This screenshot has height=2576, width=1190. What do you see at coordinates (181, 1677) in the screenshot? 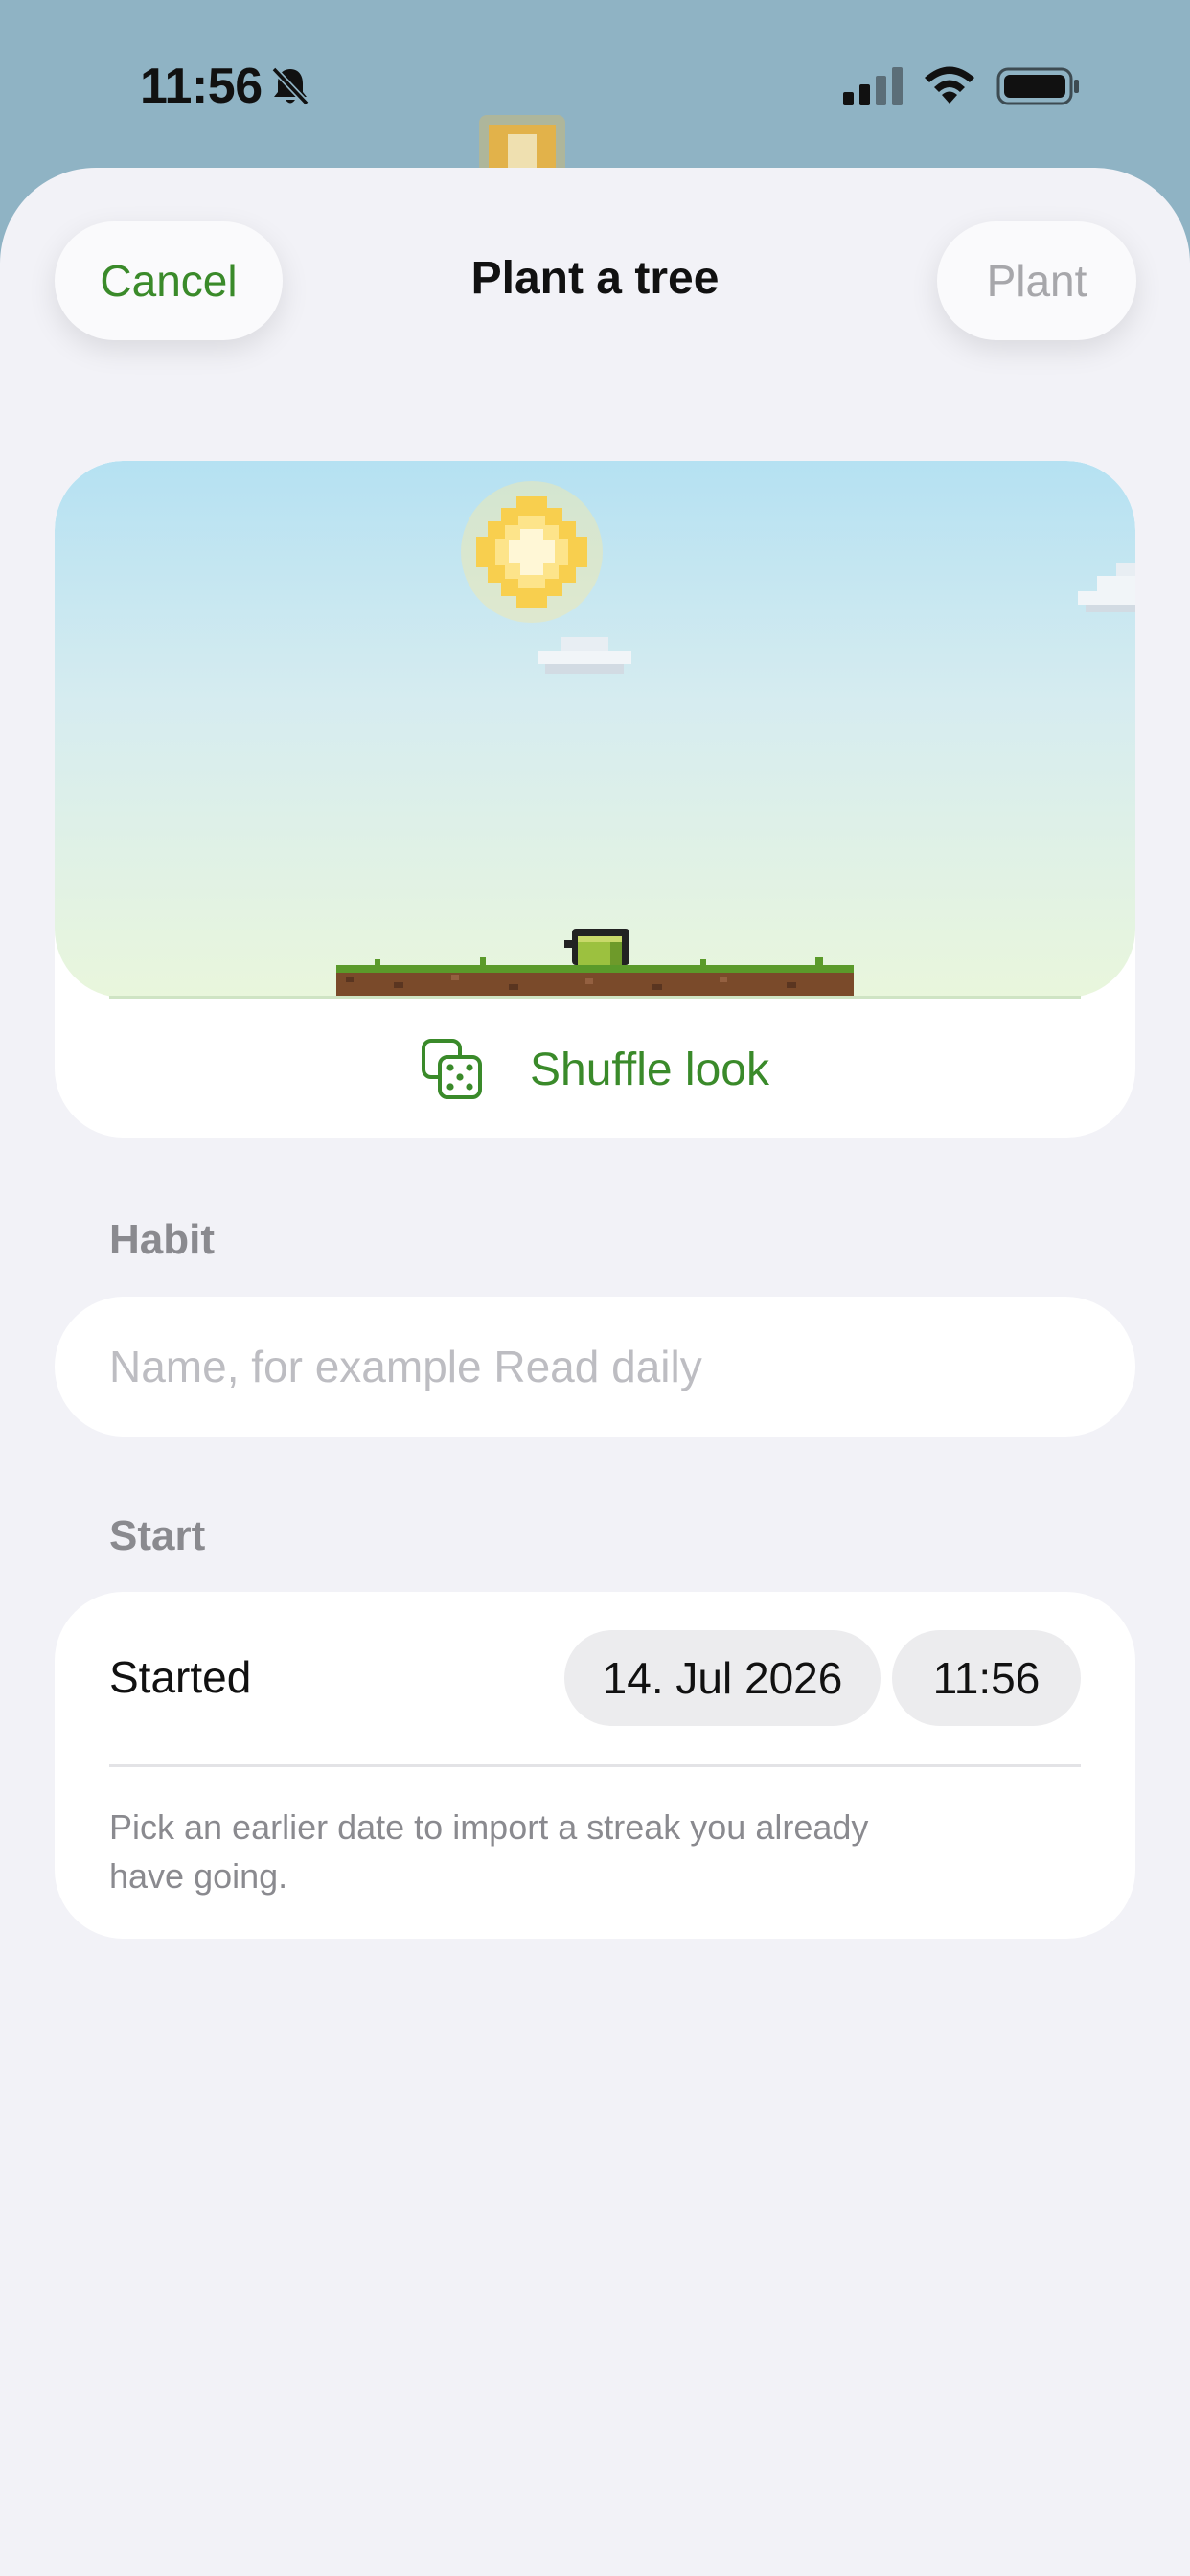
I see `started-label: Started` at bounding box center [181, 1677].